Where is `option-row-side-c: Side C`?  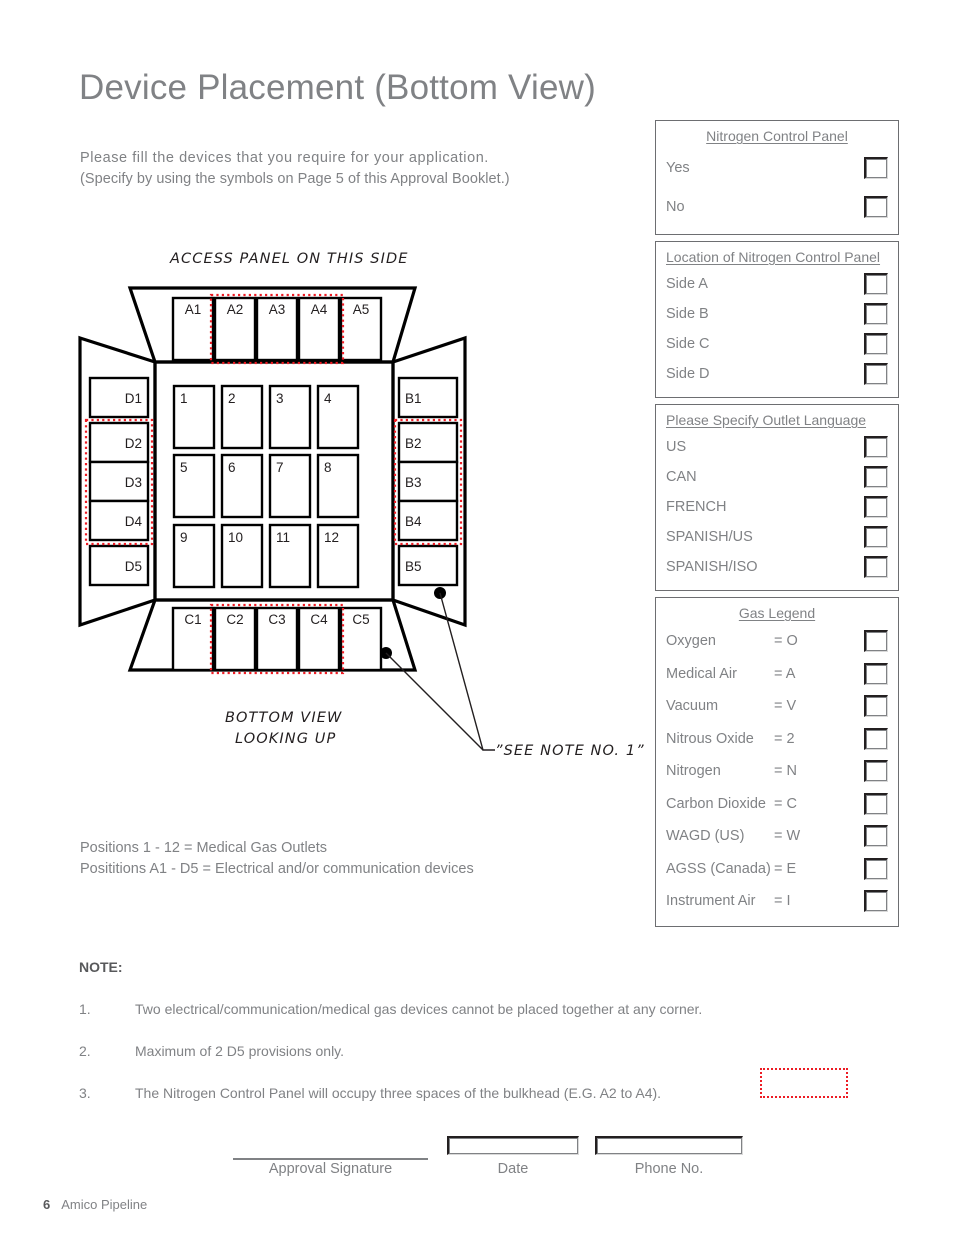
option-row-side-c: Side C is located at coordinates (777, 344).